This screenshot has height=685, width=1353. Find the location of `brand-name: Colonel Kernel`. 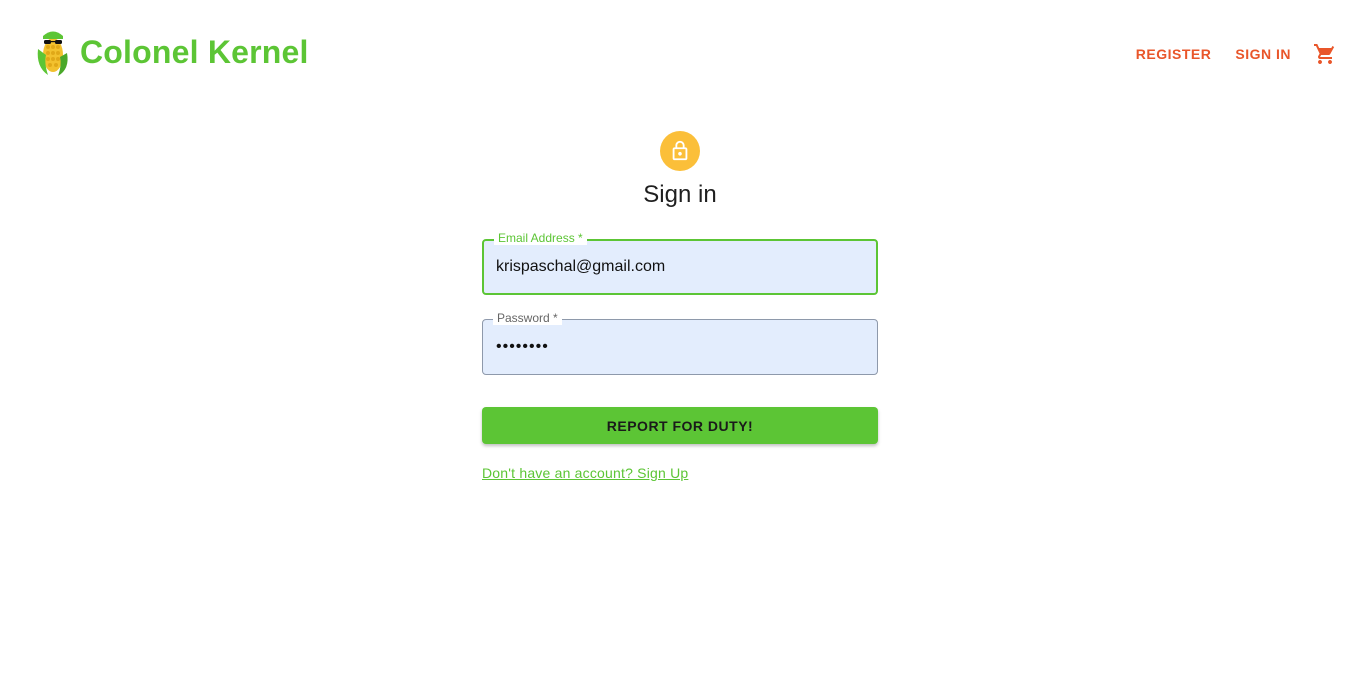

brand-name: Colonel Kernel is located at coordinates (194, 51).